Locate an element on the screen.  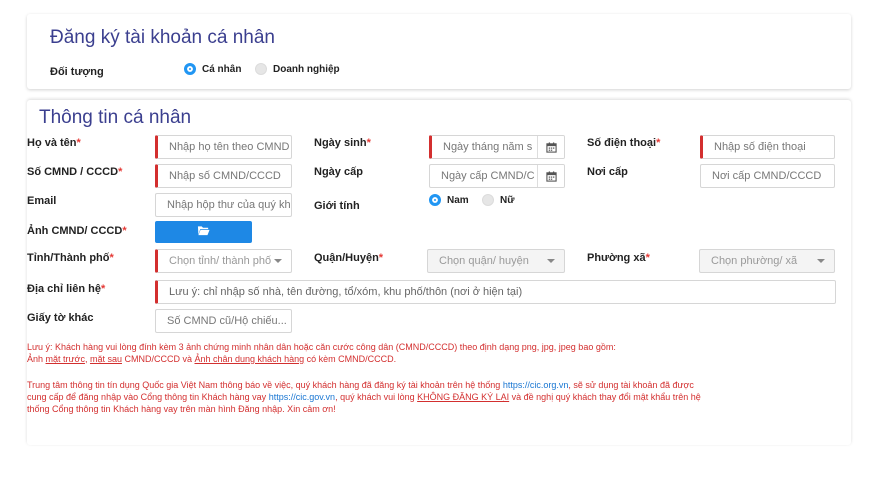
quan-label: Quận/Huyện* is located at coordinates (349, 258).